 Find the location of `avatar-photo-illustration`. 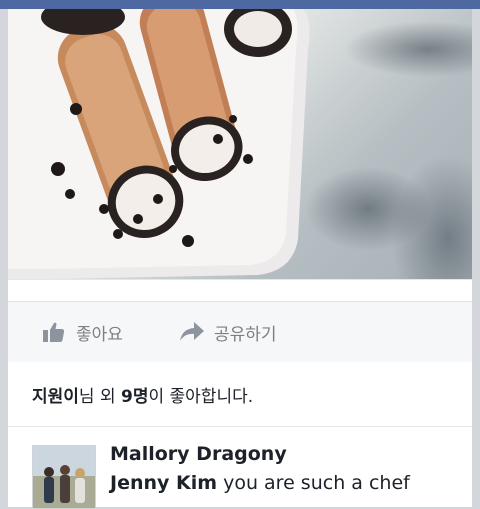

avatar-photo-illustration is located at coordinates (64, 477).